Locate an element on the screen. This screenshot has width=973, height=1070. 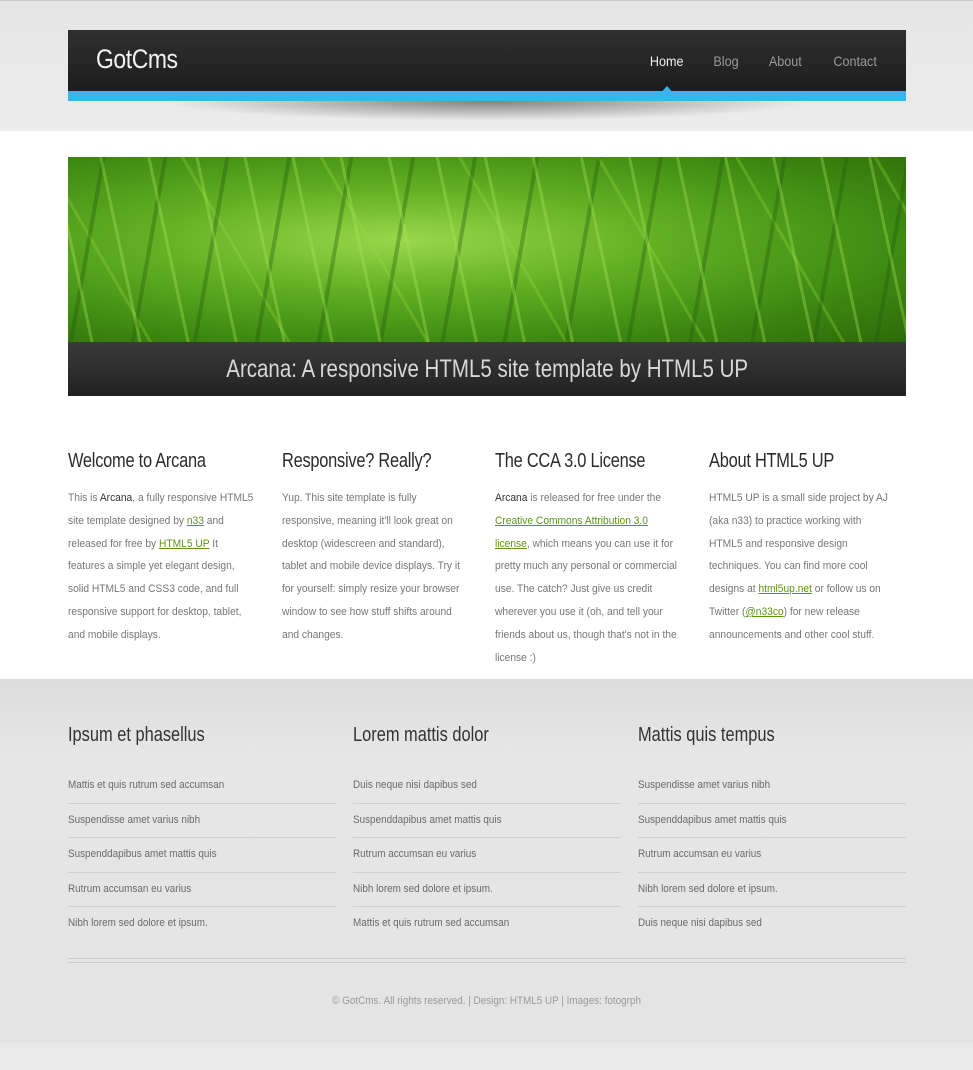
inline-link: HTML5 UP is located at coordinates (184, 544).